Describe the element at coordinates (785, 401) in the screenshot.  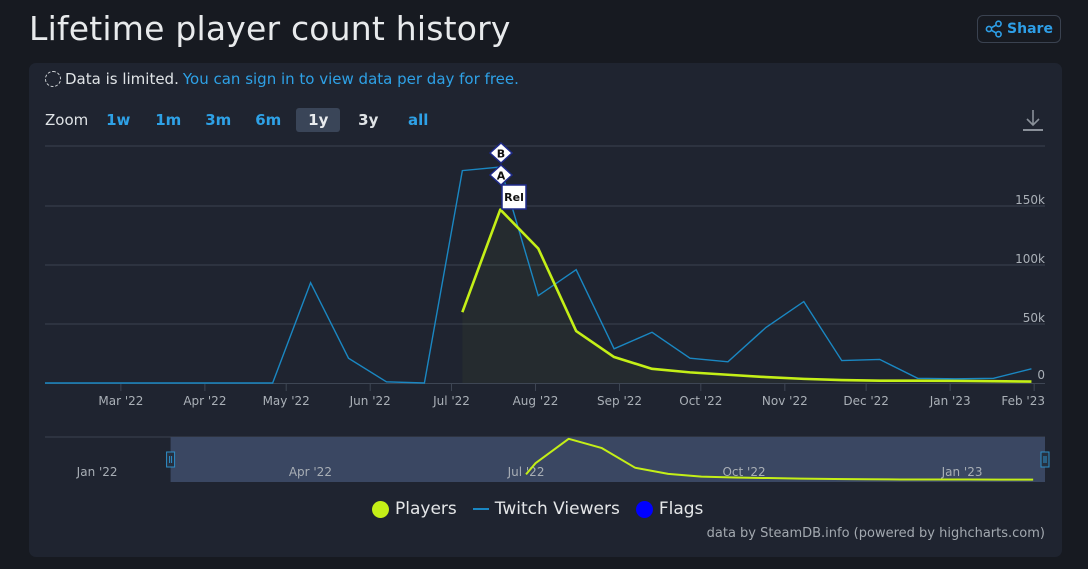
I see `x-tick-label: Nov '22` at that location.